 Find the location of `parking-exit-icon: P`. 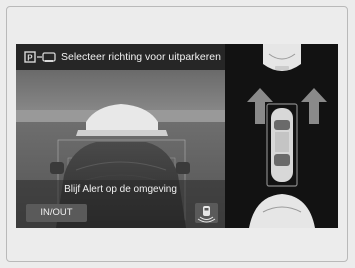

parking-exit-icon: P is located at coordinates (40, 59).